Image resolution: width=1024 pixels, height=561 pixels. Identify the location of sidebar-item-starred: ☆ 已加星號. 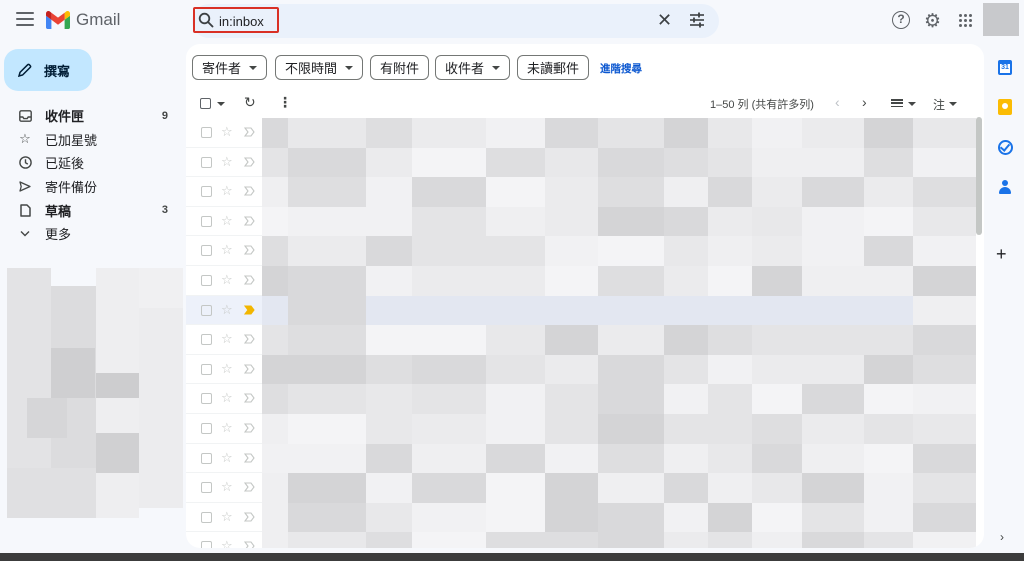
(90, 140).